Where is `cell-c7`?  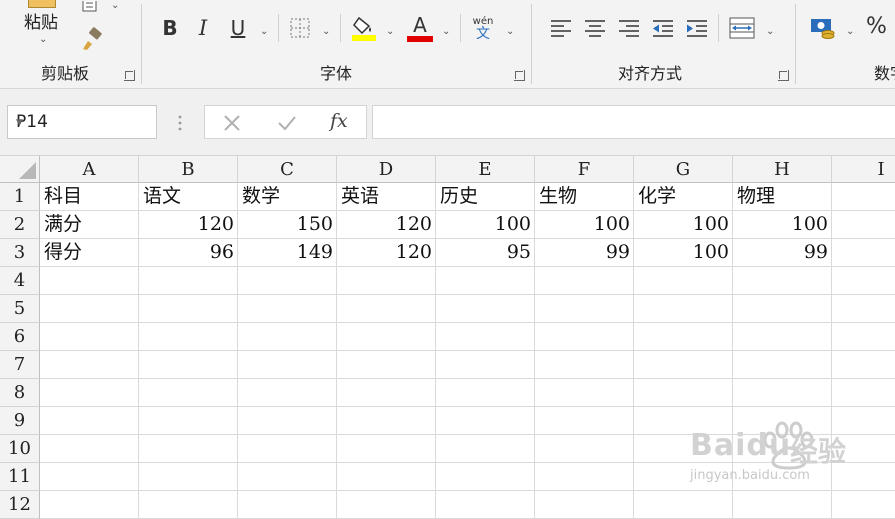
cell-c7 is located at coordinates (287, 365).